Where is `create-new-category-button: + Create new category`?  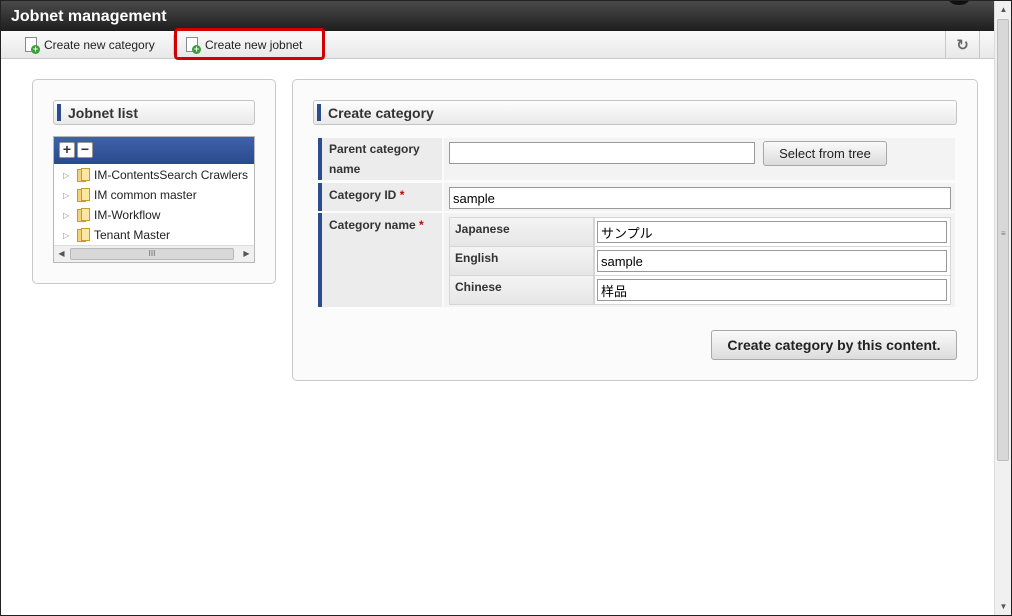 create-new-category-button: + Create new category is located at coordinates (90, 45).